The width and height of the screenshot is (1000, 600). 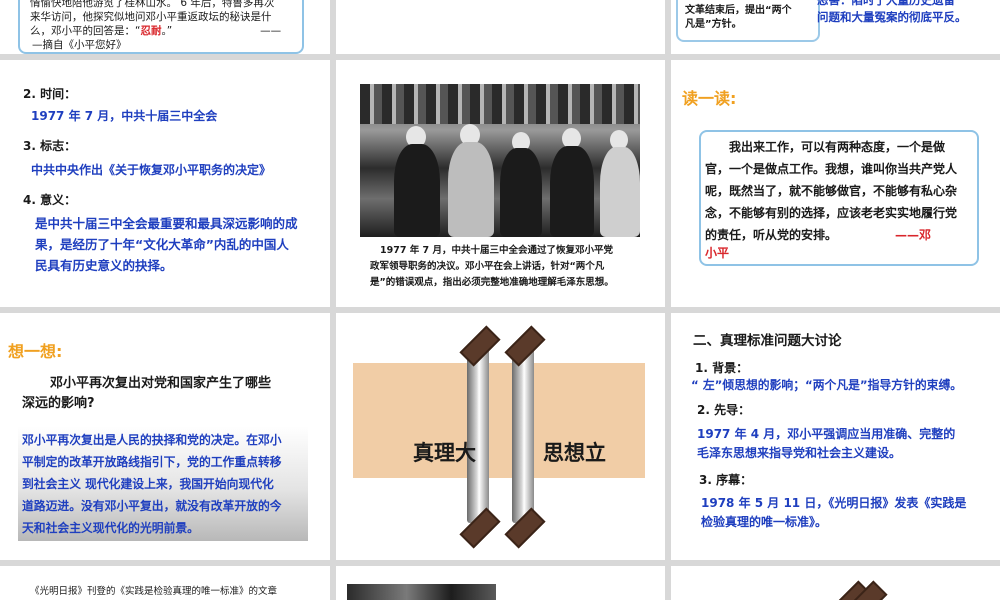 What do you see at coordinates (500, 583) in the screenshot?
I see `slide-photo-bottom` at bounding box center [500, 583].